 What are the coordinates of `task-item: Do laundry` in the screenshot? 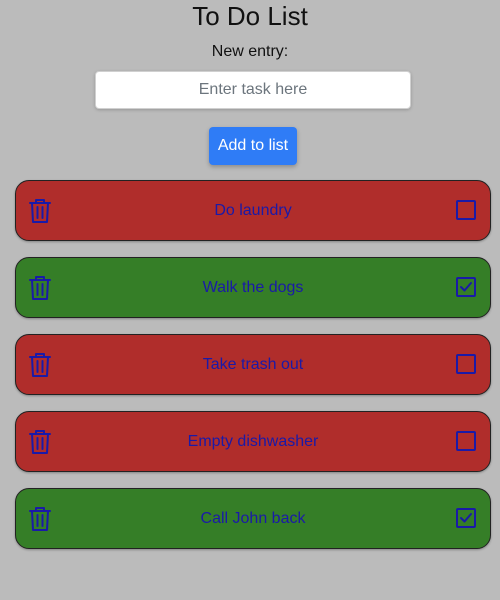 It's located at (253, 210).